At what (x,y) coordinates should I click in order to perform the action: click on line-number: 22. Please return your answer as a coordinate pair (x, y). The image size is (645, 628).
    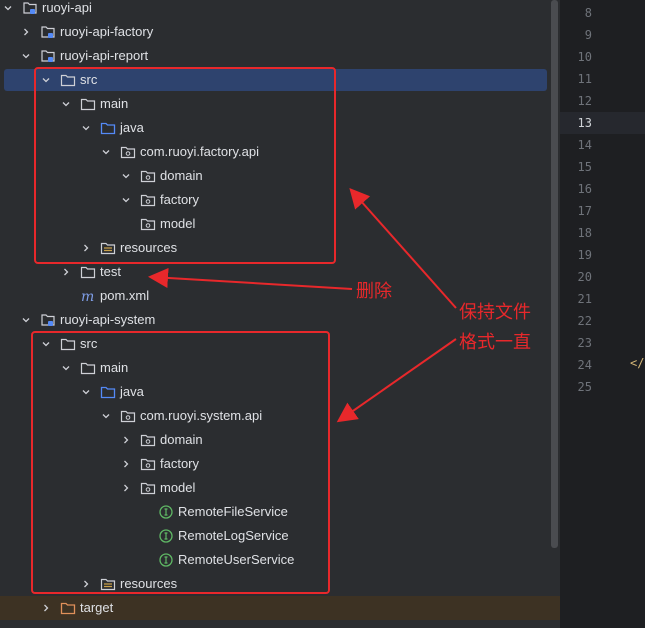
    Looking at the image, I should click on (584, 321).